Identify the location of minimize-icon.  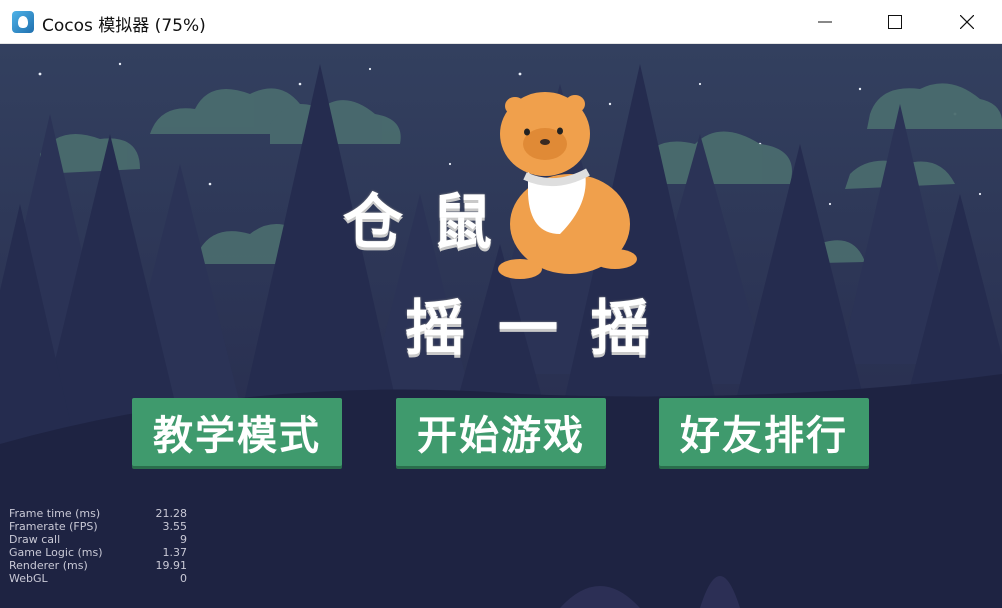
(825, 22).